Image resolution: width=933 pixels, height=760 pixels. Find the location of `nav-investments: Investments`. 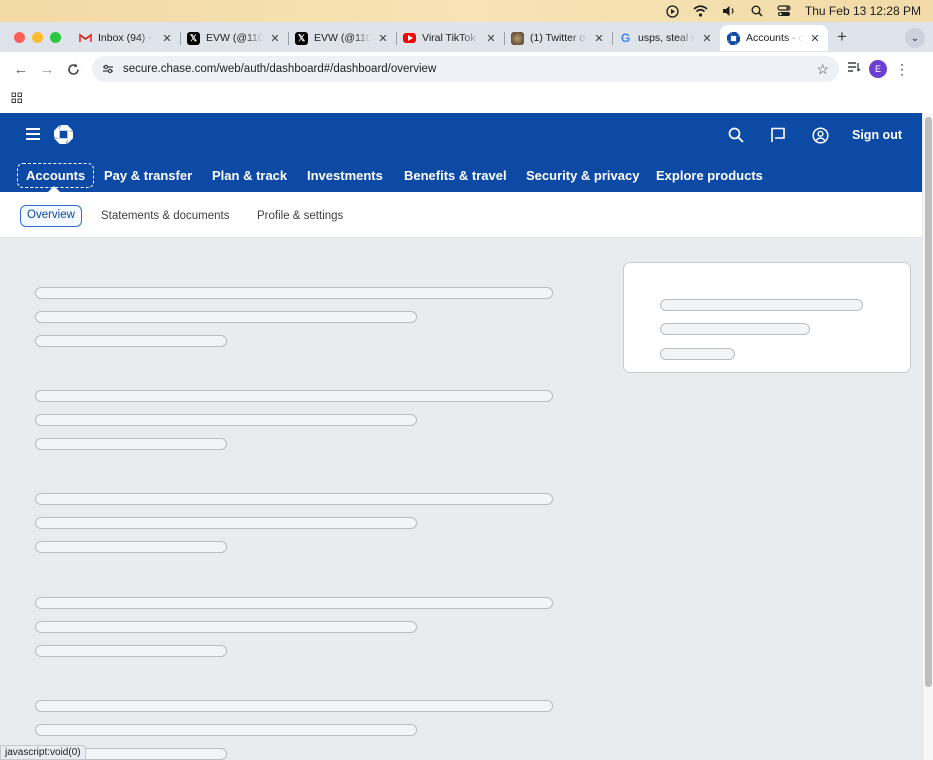

nav-investments: Investments is located at coordinates (345, 175).